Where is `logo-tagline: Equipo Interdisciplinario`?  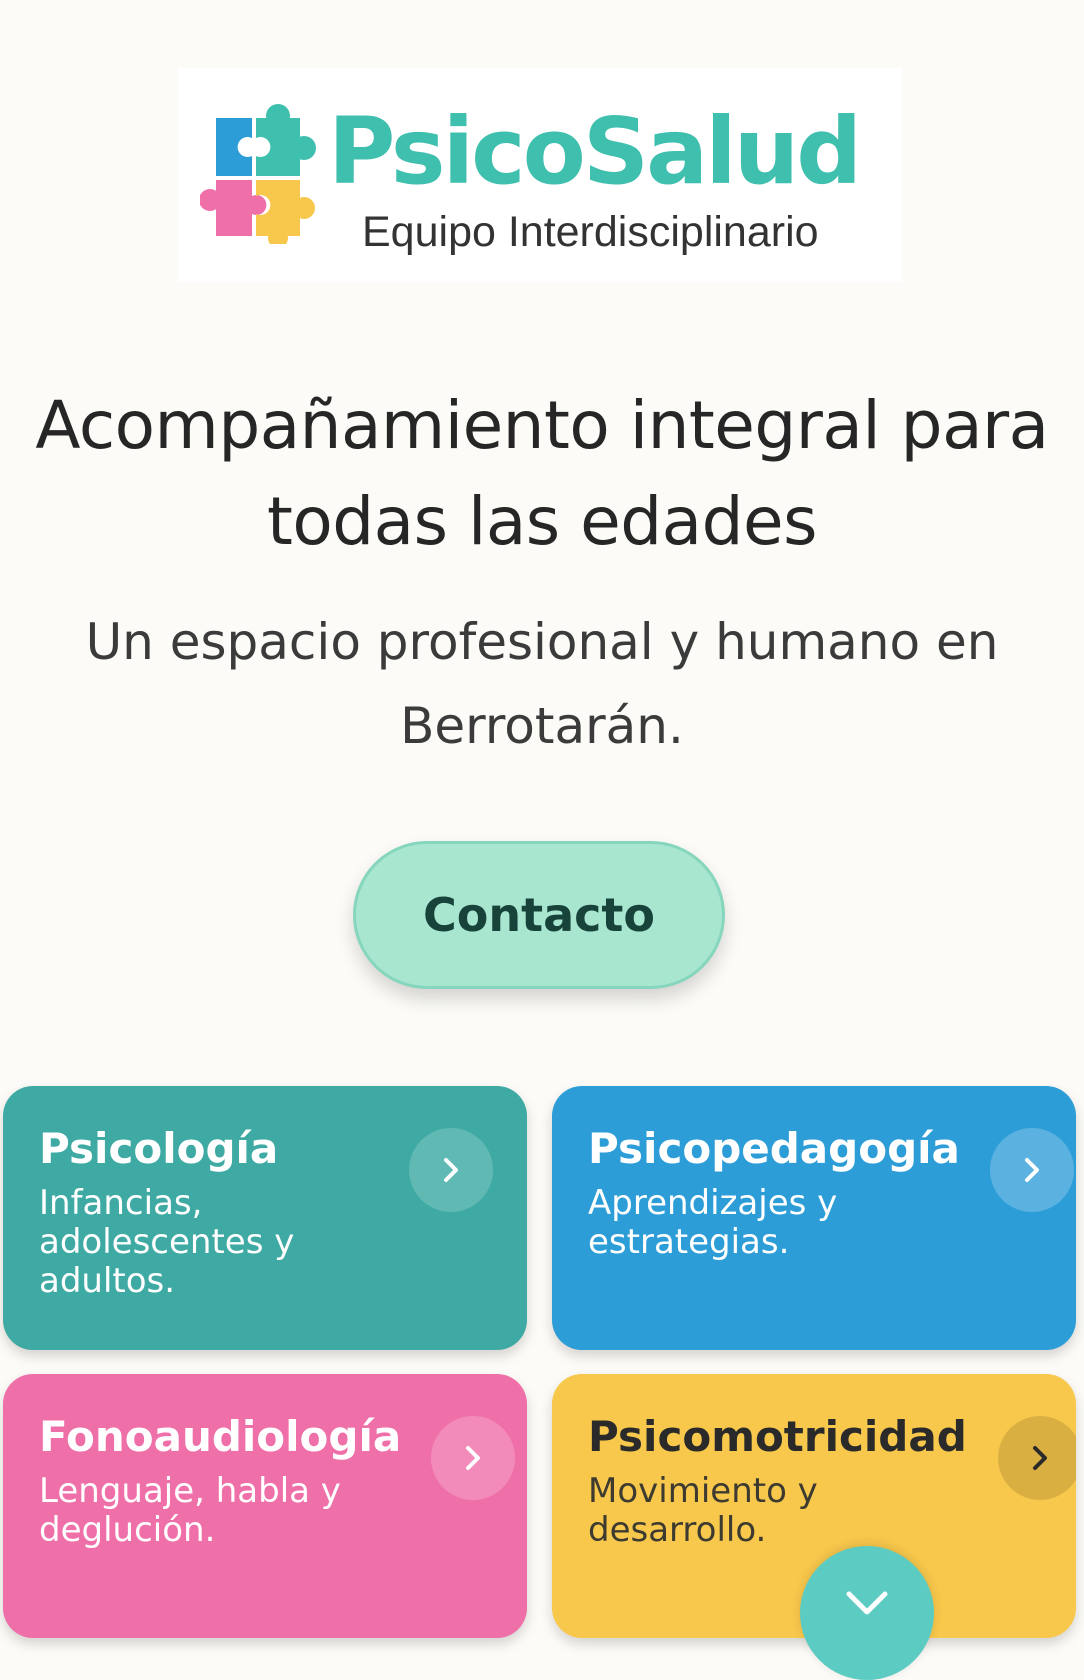 logo-tagline: Equipo Interdisciplinario is located at coordinates (590, 232).